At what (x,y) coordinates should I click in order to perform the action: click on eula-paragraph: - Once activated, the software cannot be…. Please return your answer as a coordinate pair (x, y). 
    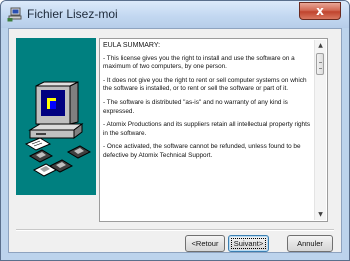
    Looking at the image, I should click on (202, 151).